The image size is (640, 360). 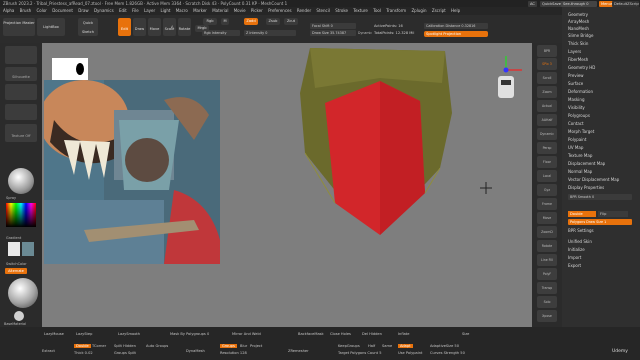 What do you see at coordinates (444, 346) in the screenshot?
I see `adaptive-size-slider: AdaptiveSize 50` at bounding box center [444, 346].